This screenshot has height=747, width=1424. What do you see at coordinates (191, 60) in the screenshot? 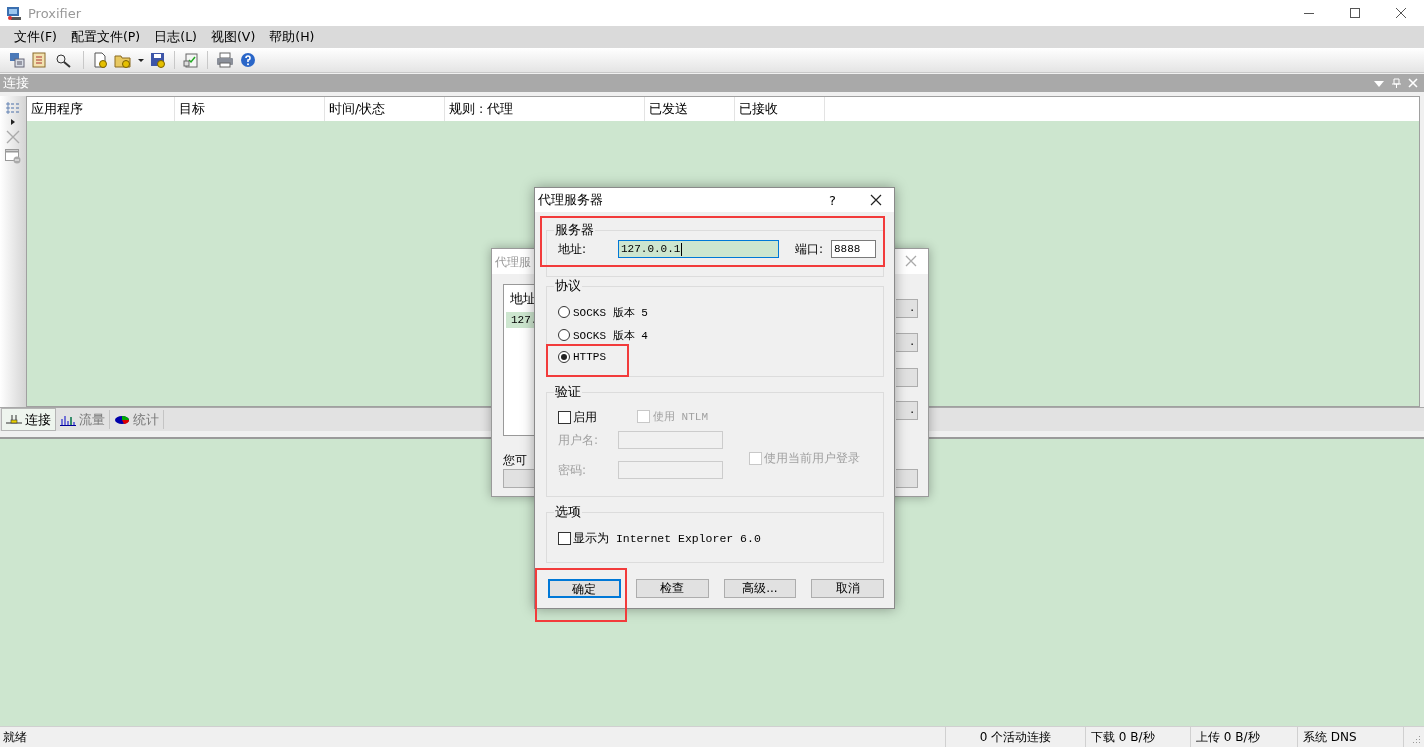
I see `clipboard-icon` at bounding box center [191, 60].